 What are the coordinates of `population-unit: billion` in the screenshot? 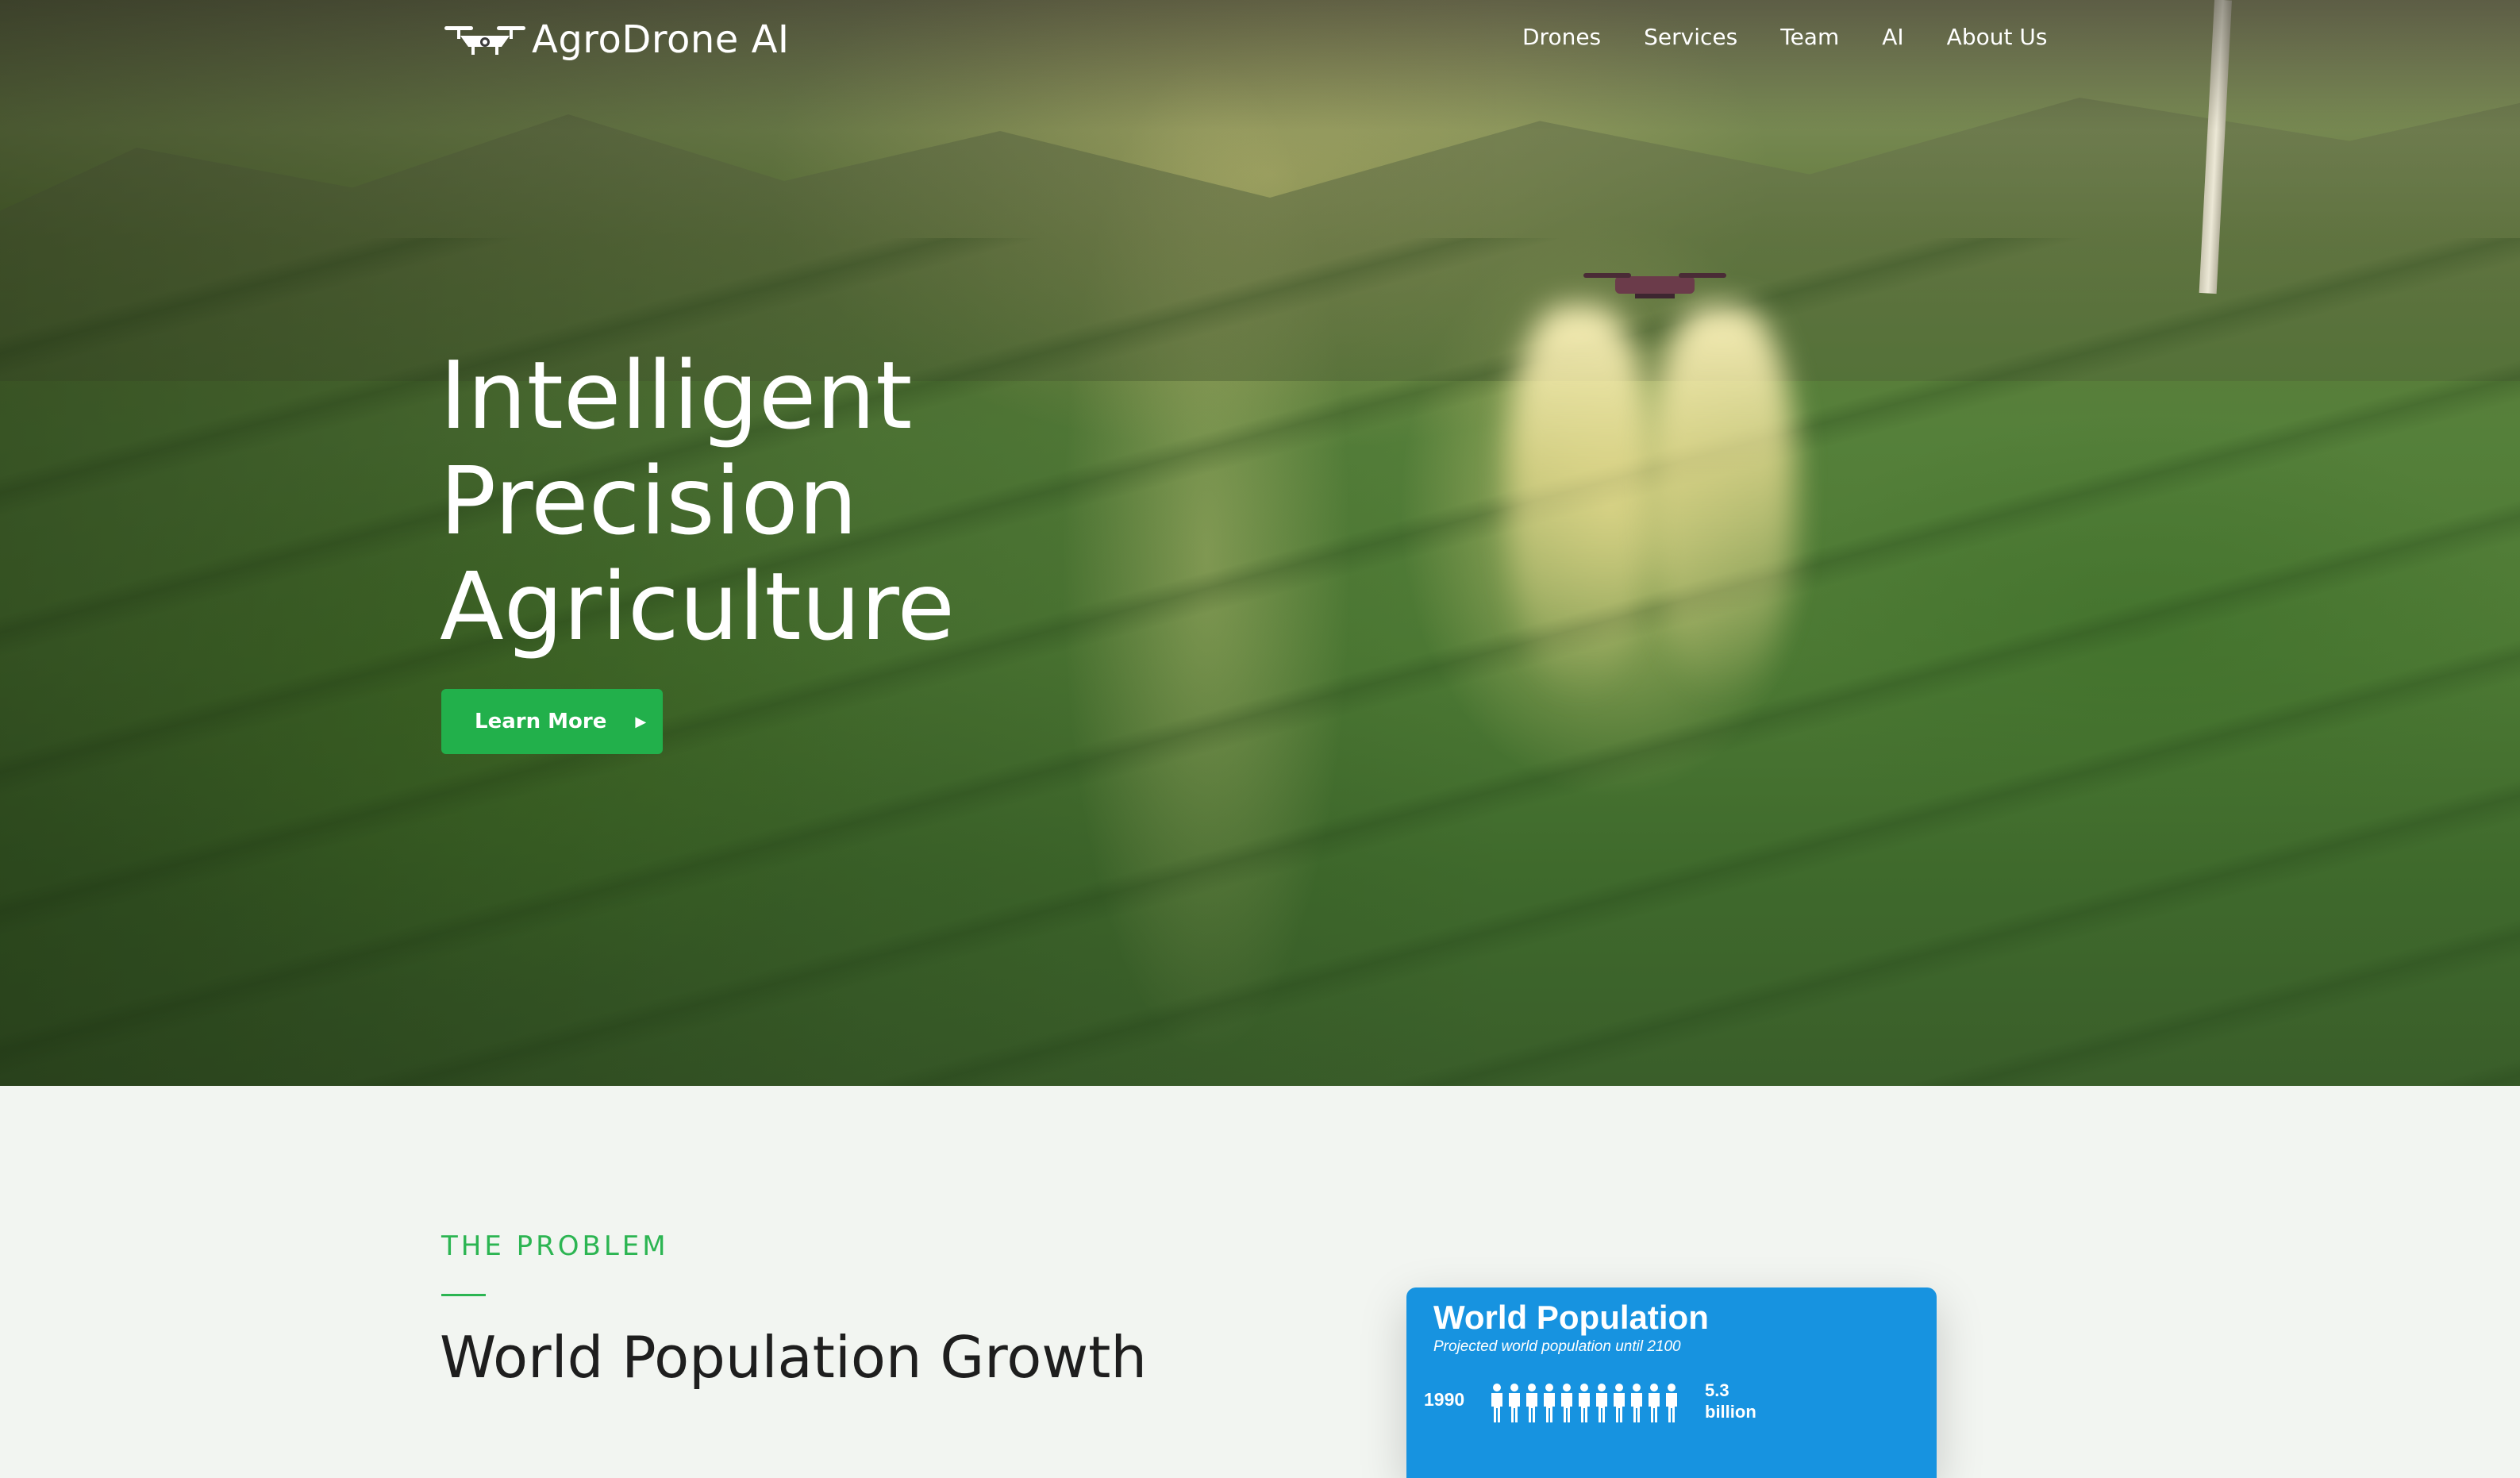 It's located at (1730, 1412).